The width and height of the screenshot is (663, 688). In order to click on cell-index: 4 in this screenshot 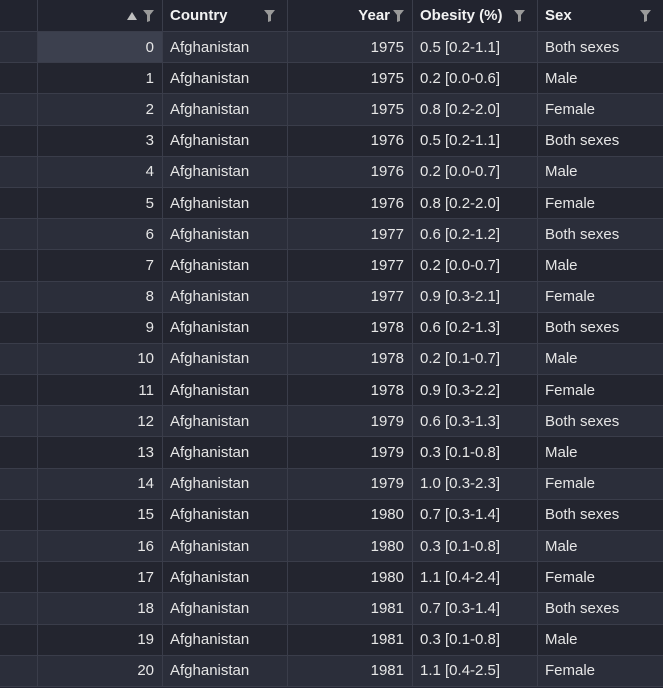, I will do `click(100, 171)`.